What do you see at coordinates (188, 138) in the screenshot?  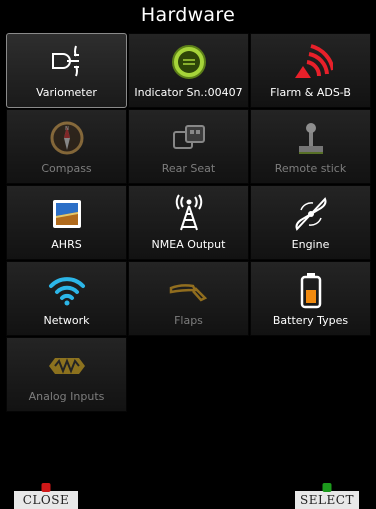 I see `rear-seat-icon` at bounding box center [188, 138].